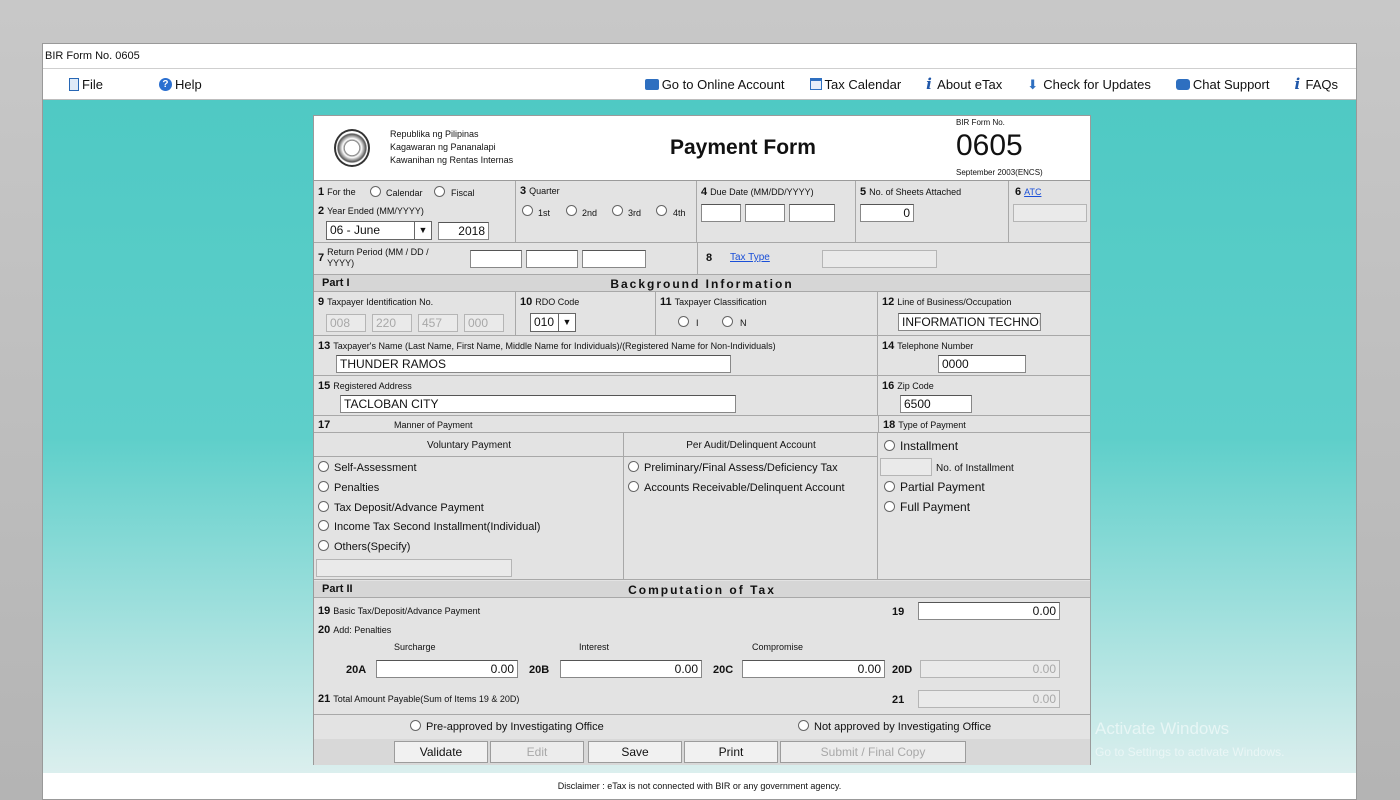  Describe the element at coordinates (731, 752) in the screenshot. I see `print-button: Print` at that location.